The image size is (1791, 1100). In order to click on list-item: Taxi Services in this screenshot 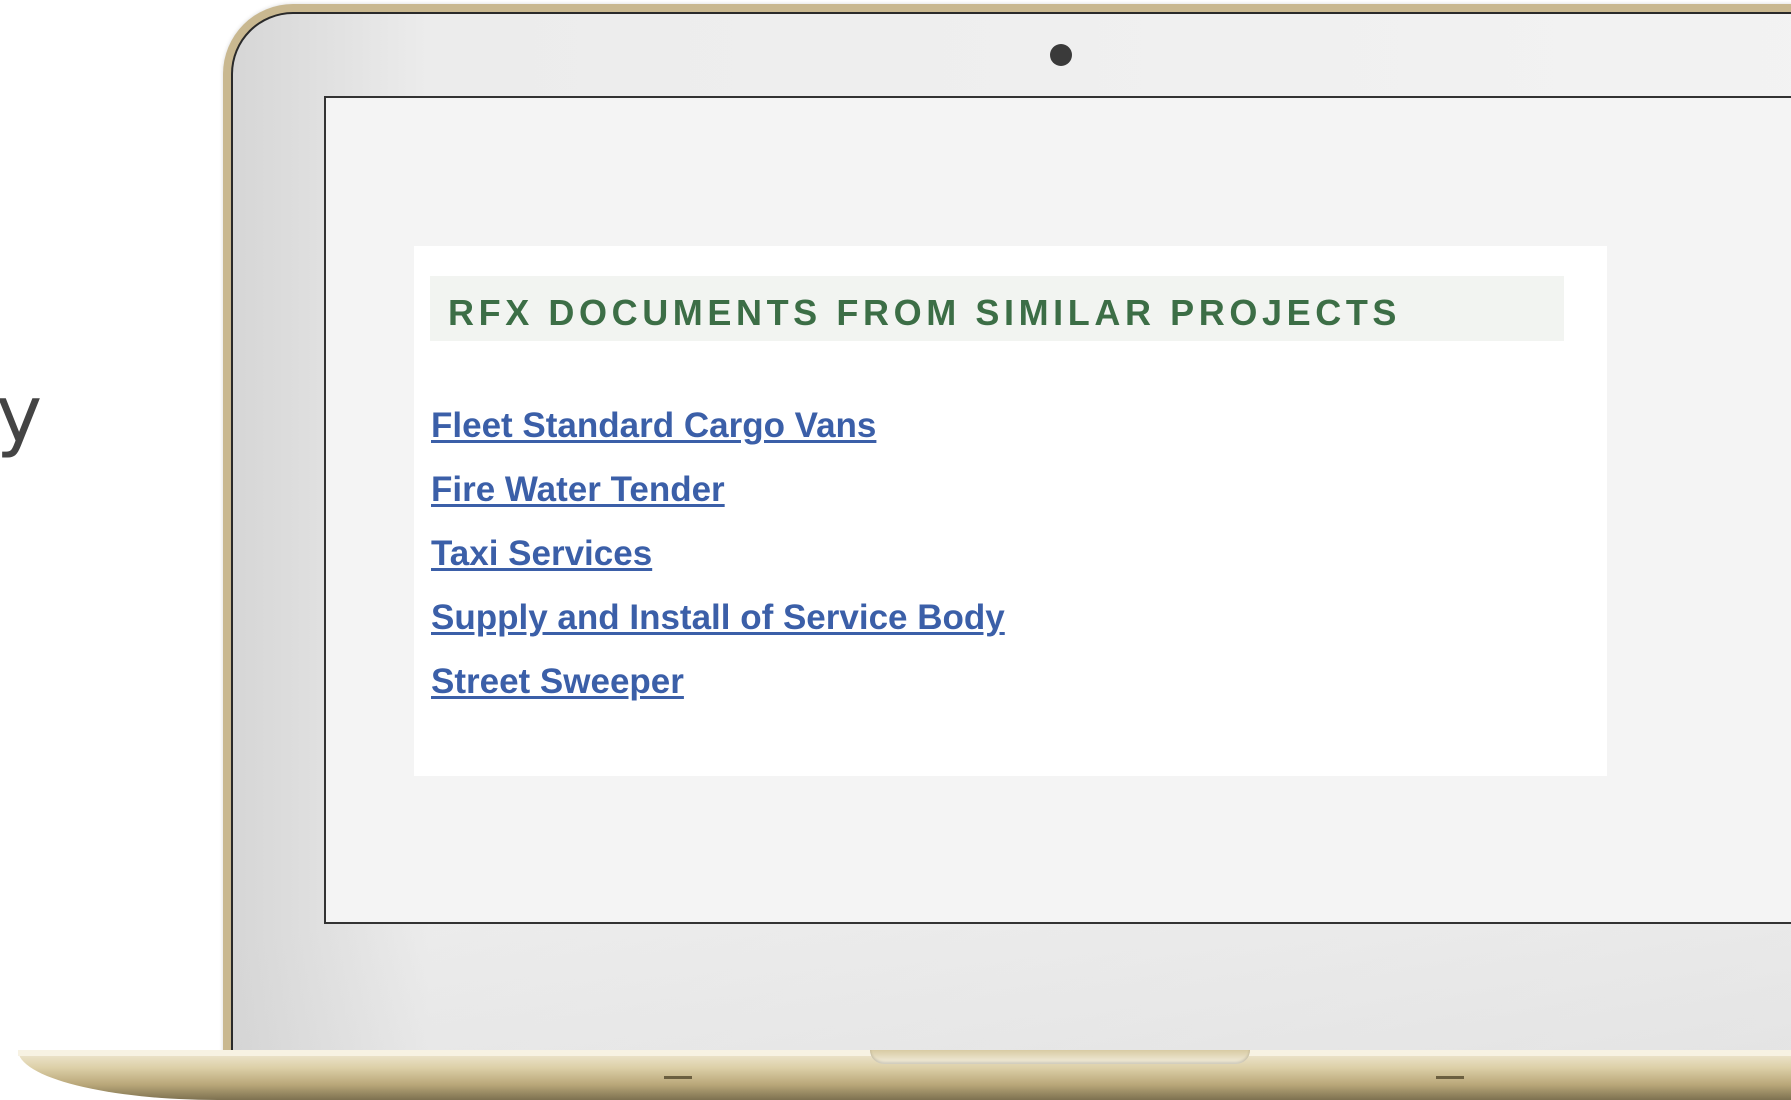, I will do `click(718, 564)`.